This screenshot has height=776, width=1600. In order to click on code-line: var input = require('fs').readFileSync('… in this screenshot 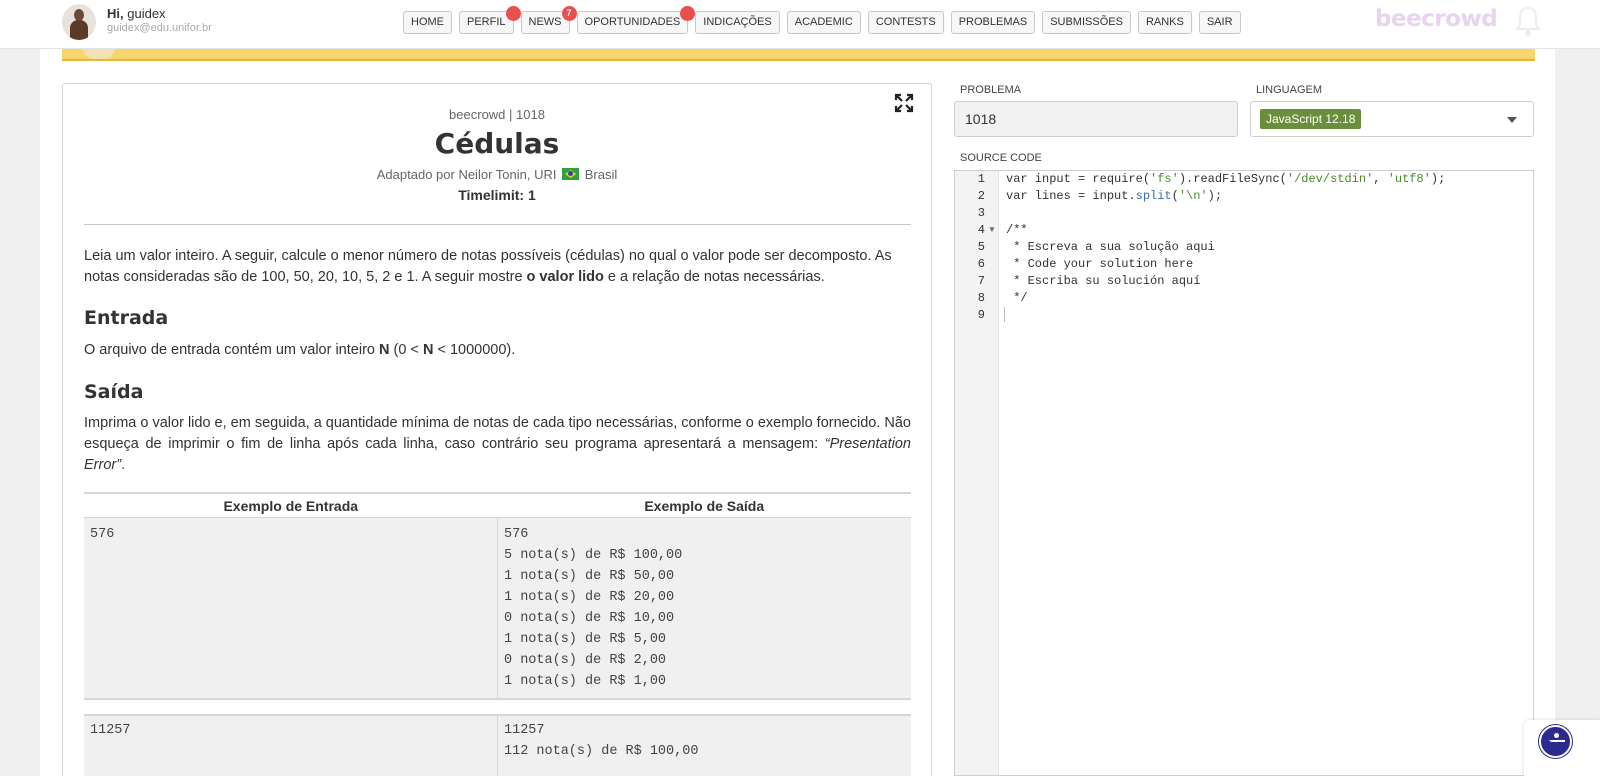, I will do `click(1226, 179)`.